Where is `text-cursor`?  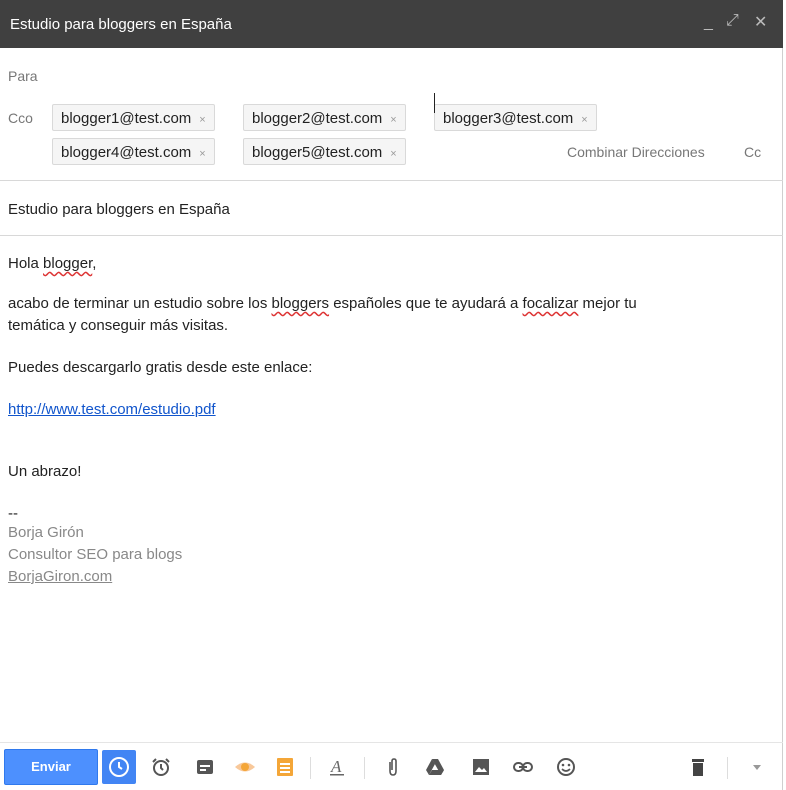
text-cursor is located at coordinates (434, 103).